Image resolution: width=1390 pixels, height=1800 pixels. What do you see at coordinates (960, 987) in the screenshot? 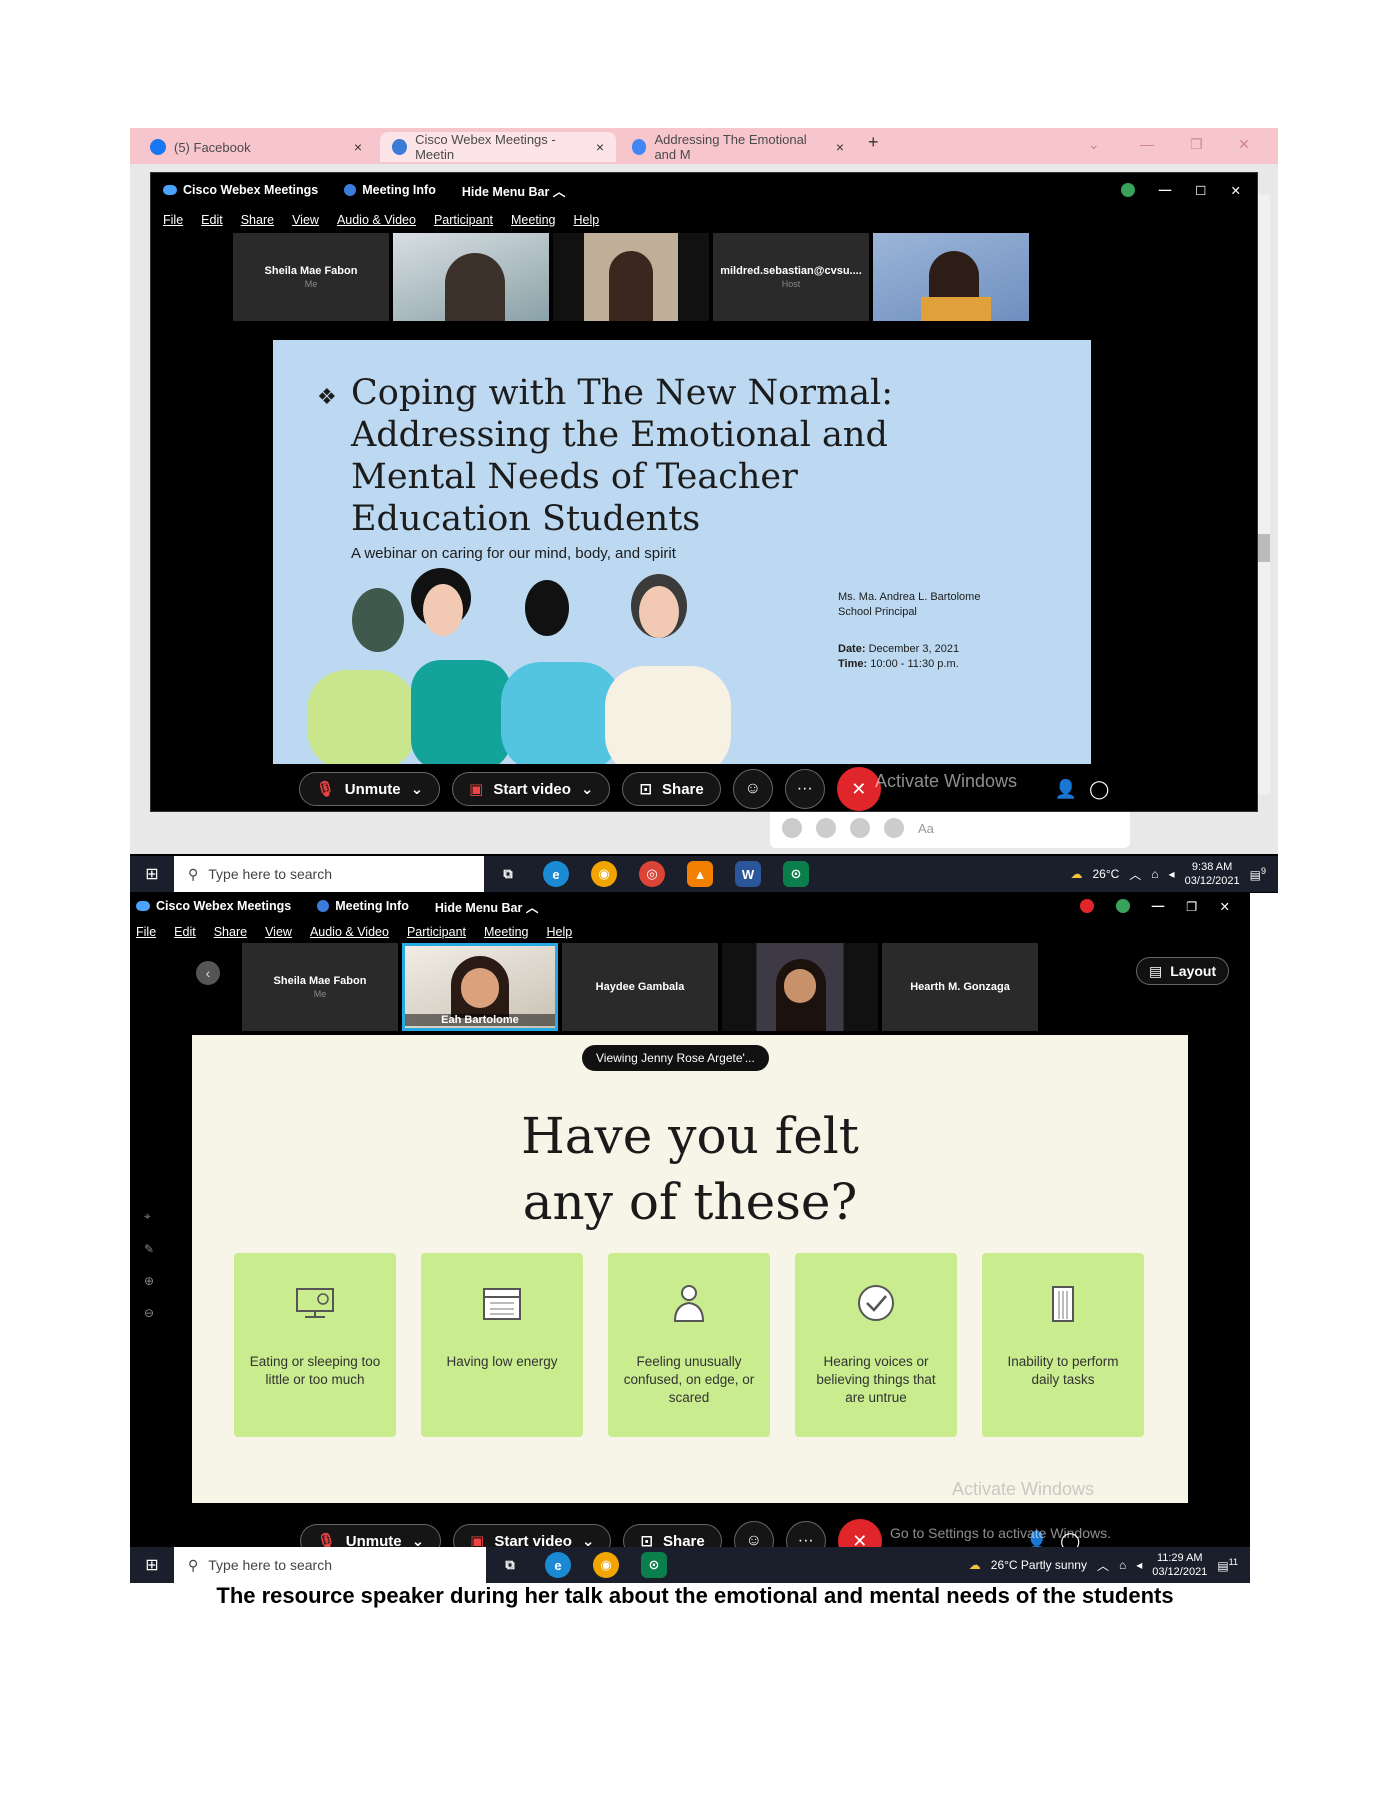
I see `participant-tile: Hearth M. Gonzaga` at bounding box center [960, 987].